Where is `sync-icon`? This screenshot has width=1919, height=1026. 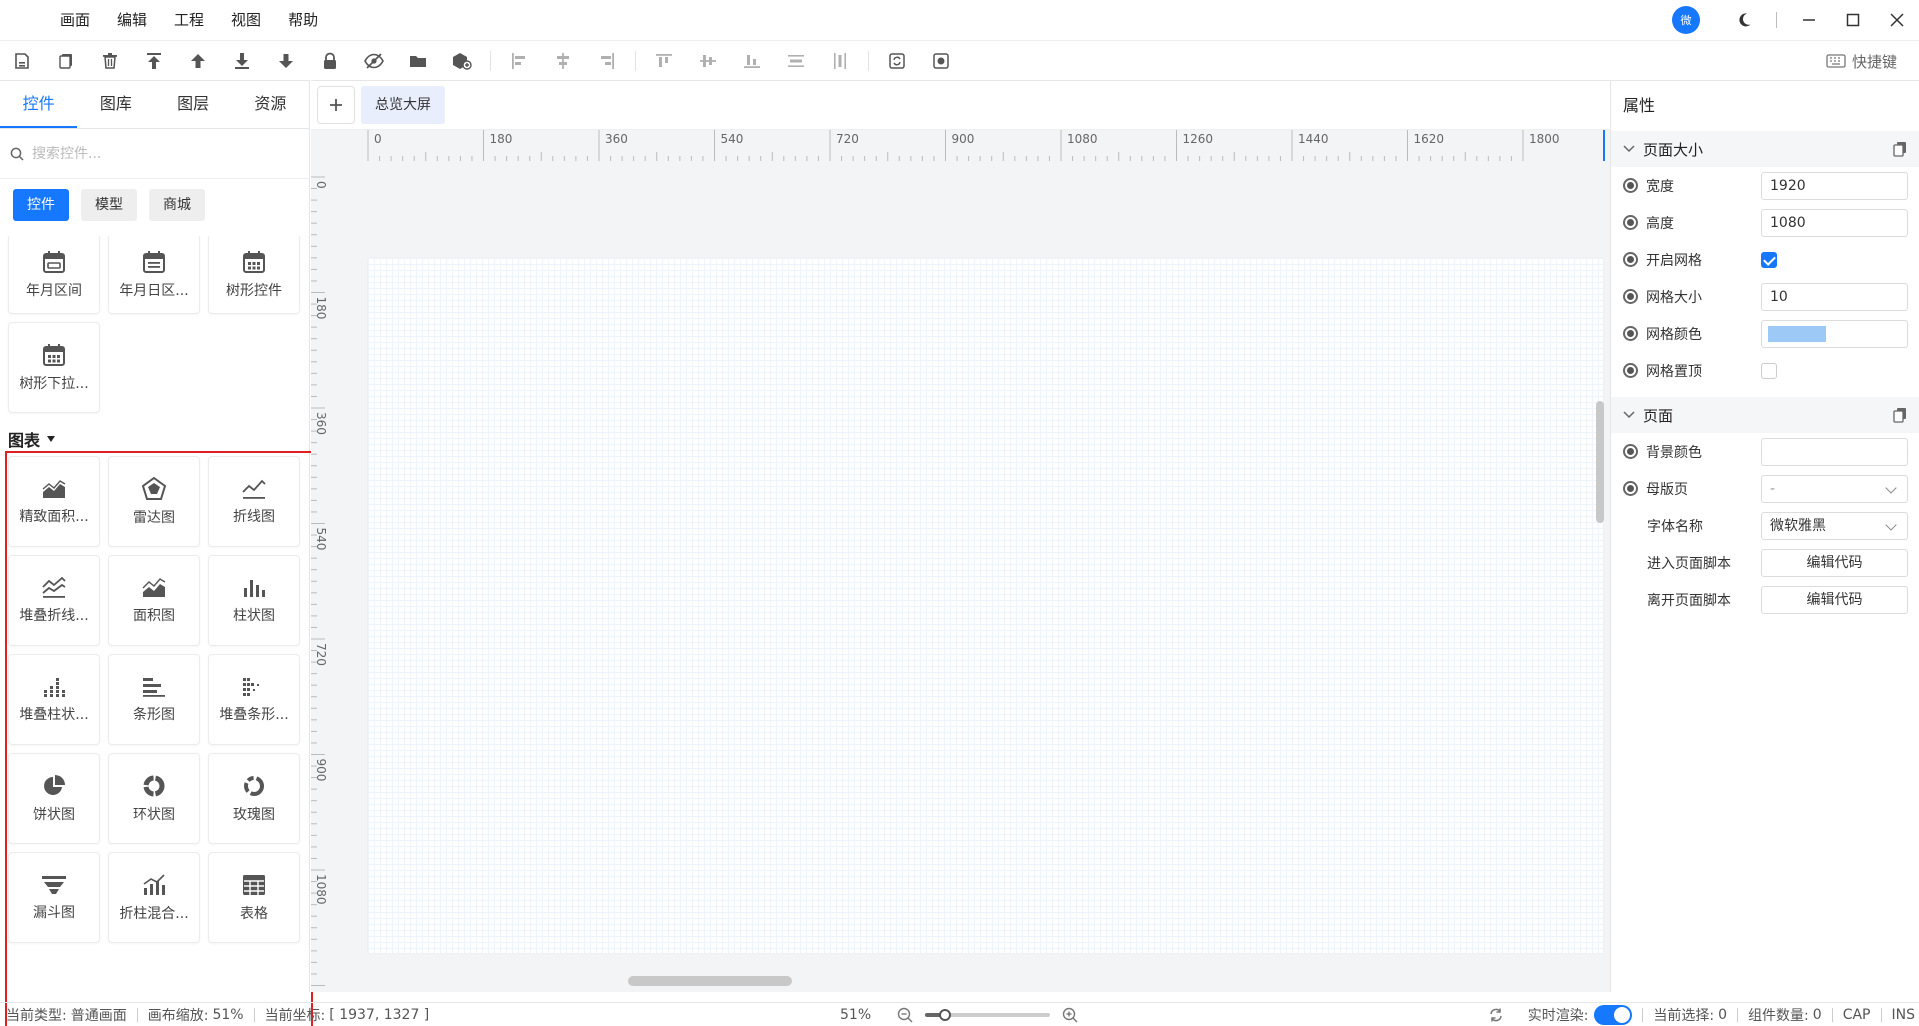 sync-icon is located at coordinates (1496, 1015).